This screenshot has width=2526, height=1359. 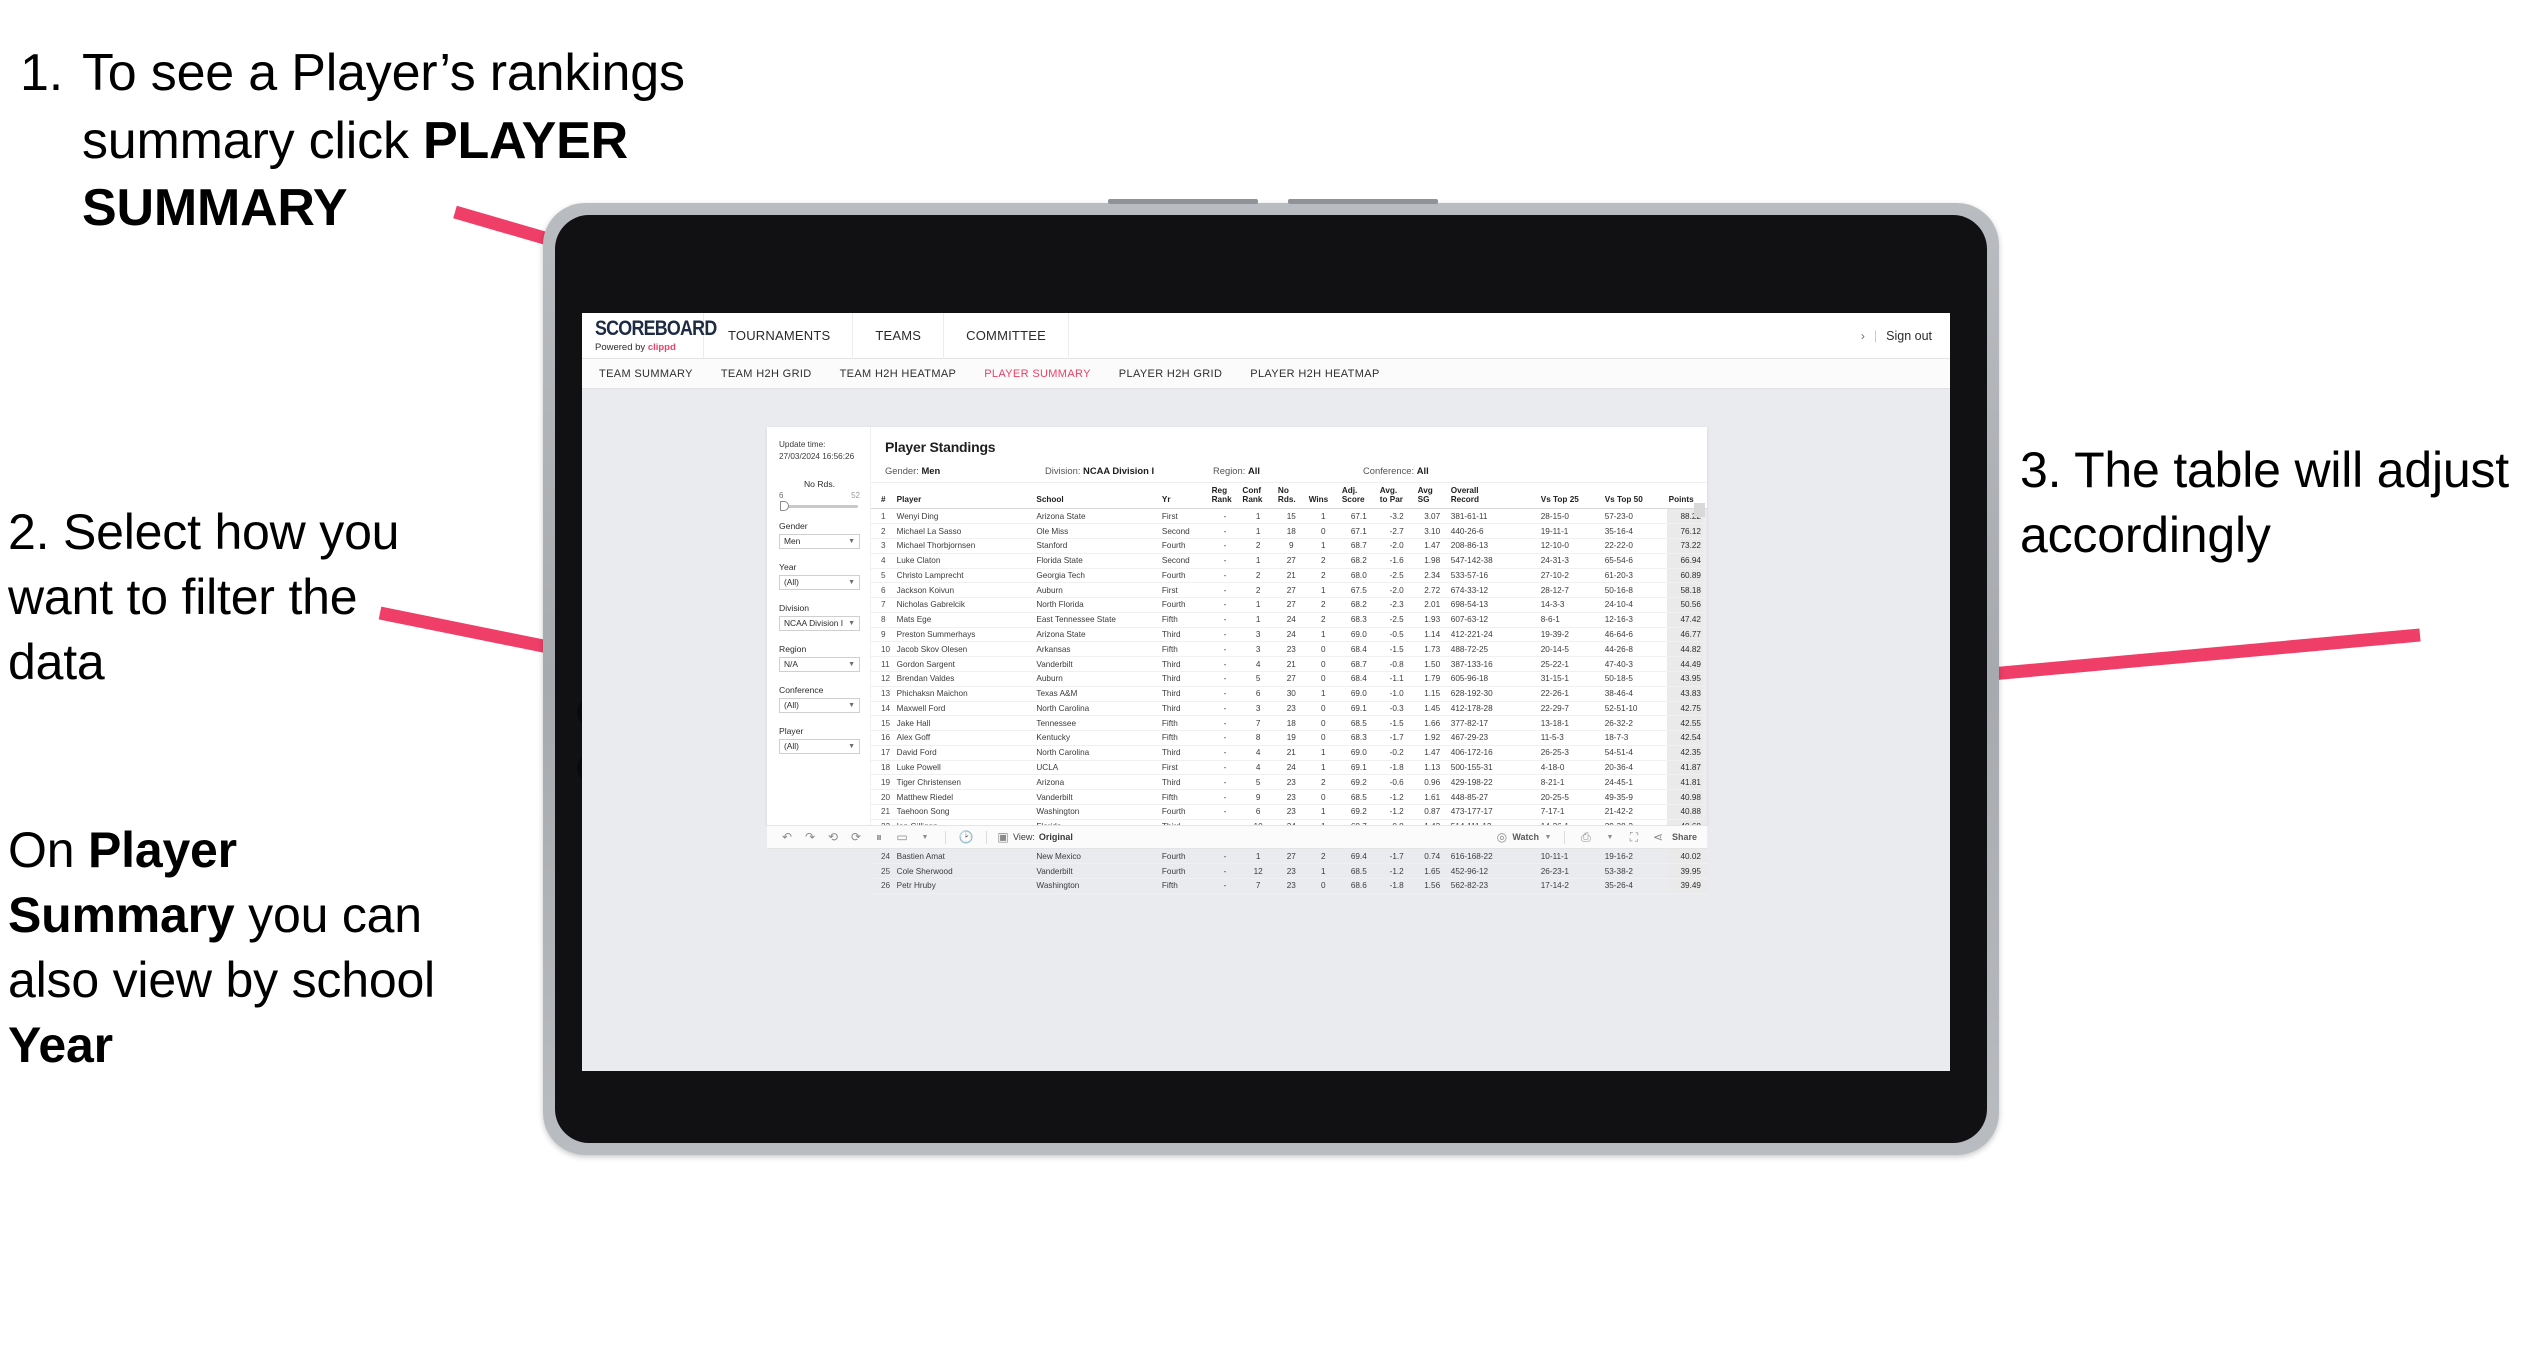 What do you see at coordinates (1586, 837) in the screenshot?
I see `download-icon: ⎙` at bounding box center [1586, 837].